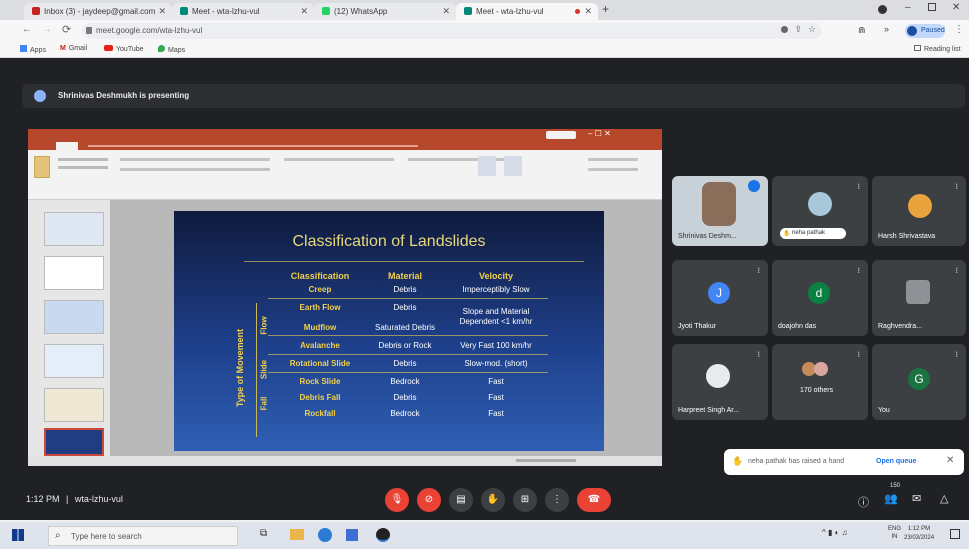 The image size is (969, 549). Describe the element at coordinates (325, 535) in the screenshot. I see `edge-icon` at that location.